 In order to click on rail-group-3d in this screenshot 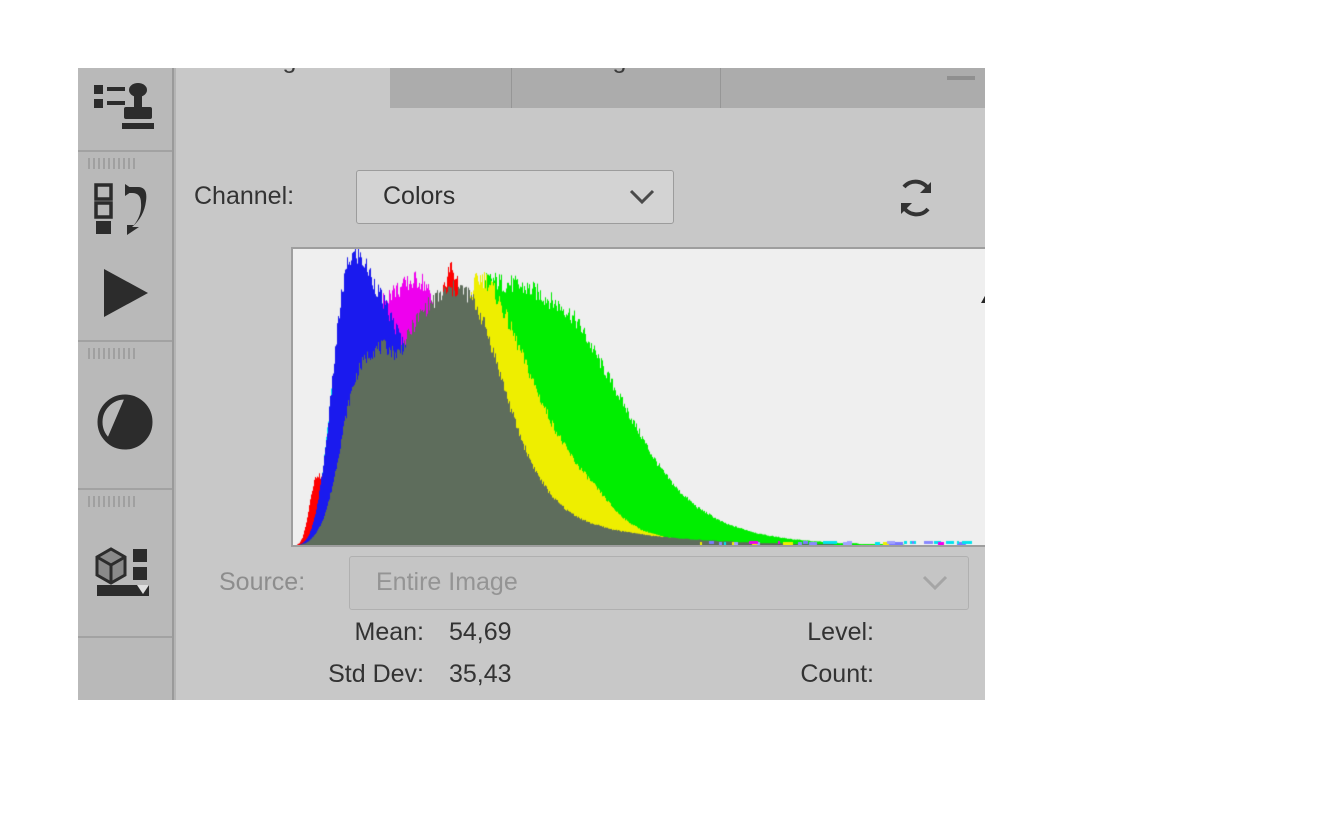, I will do `click(125, 564)`.